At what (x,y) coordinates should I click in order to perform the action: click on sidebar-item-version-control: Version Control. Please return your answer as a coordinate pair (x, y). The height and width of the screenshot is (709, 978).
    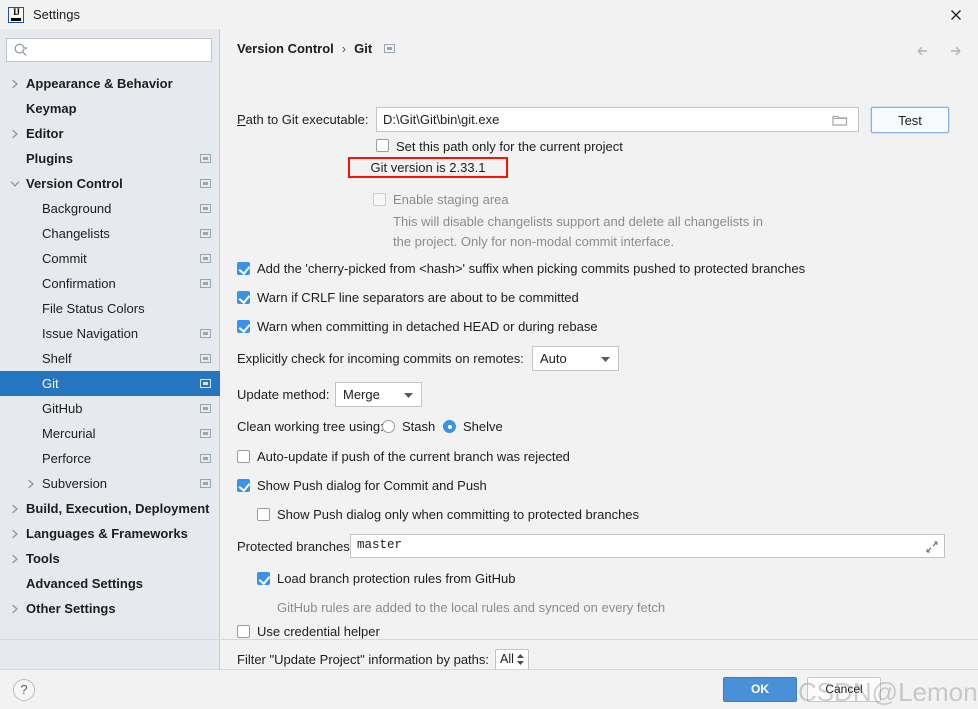
    Looking at the image, I should click on (110, 183).